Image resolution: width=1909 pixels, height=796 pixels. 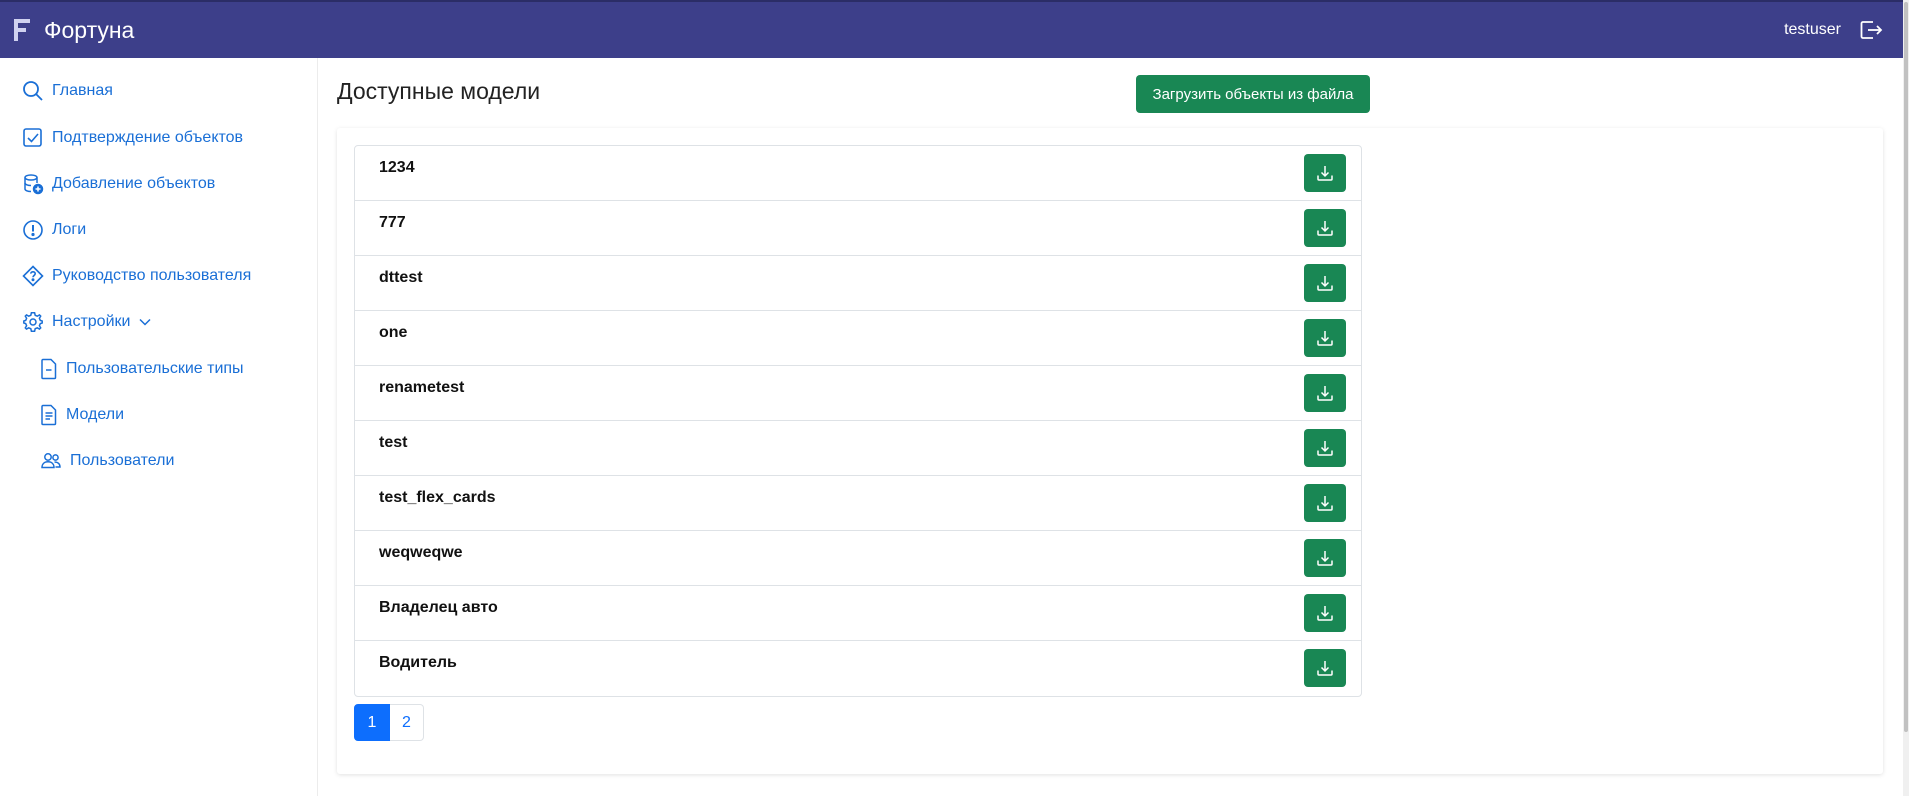 What do you see at coordinates (858, 338) in the screenshot?
I see `list-item: one` at bounding box center [858, 338].